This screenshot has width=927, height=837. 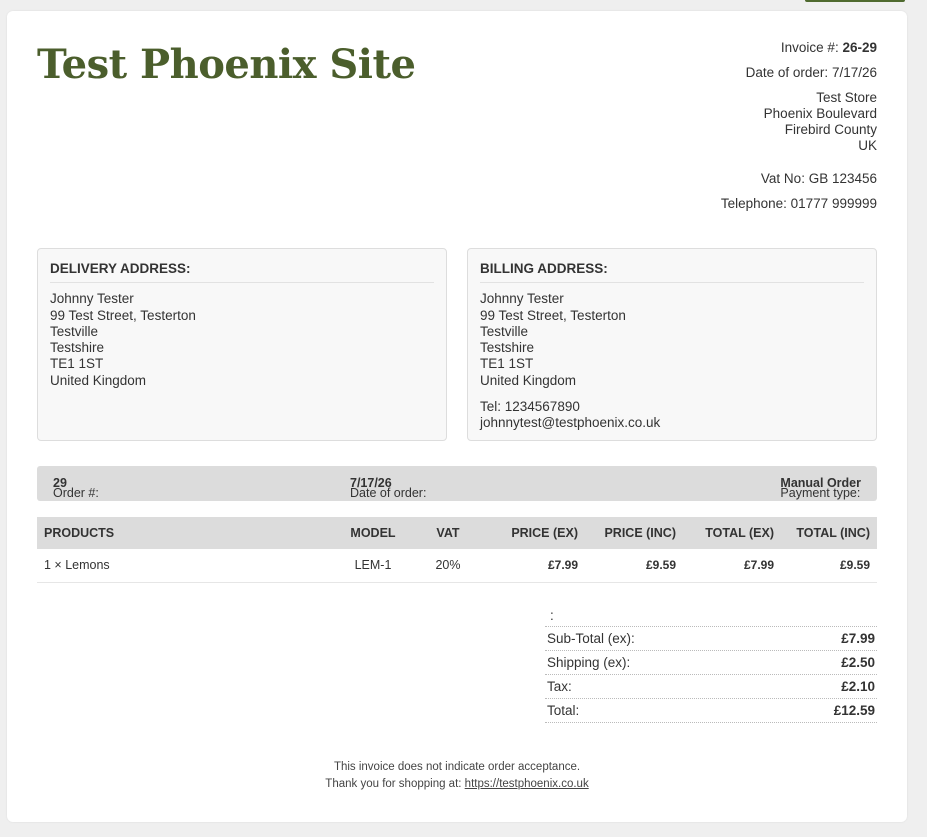 I want to click on store-address-line: Firebird County, so click(x=830, y=129).